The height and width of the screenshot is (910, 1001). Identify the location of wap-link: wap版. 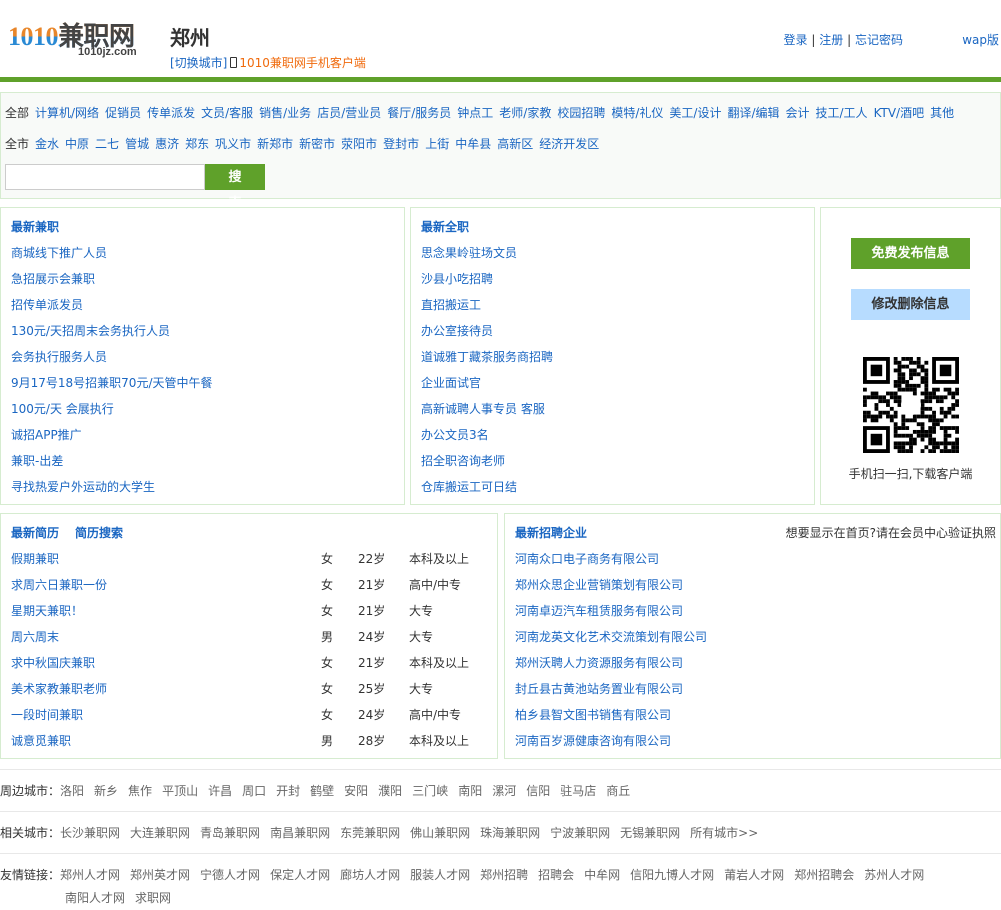
(980, 39).